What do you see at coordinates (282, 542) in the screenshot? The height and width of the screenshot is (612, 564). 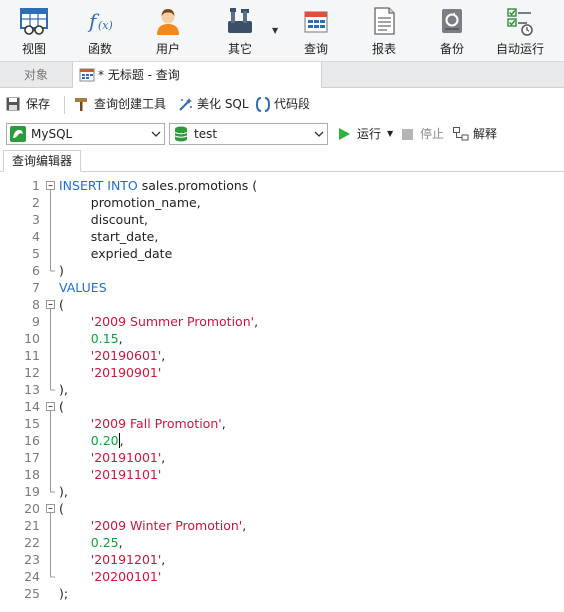 I see `code-line: 22 0.25,` at bounding box center [282, 542].